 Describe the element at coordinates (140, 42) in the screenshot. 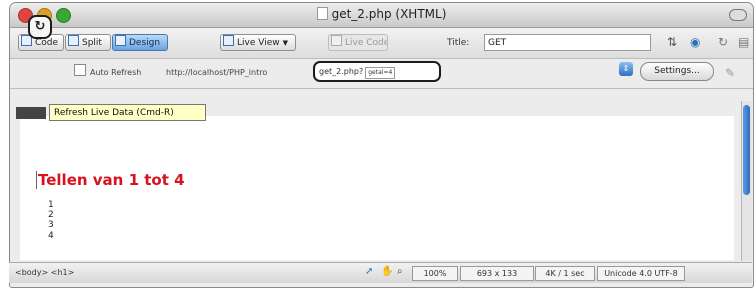

I see `design-view-button: Design` at that location.